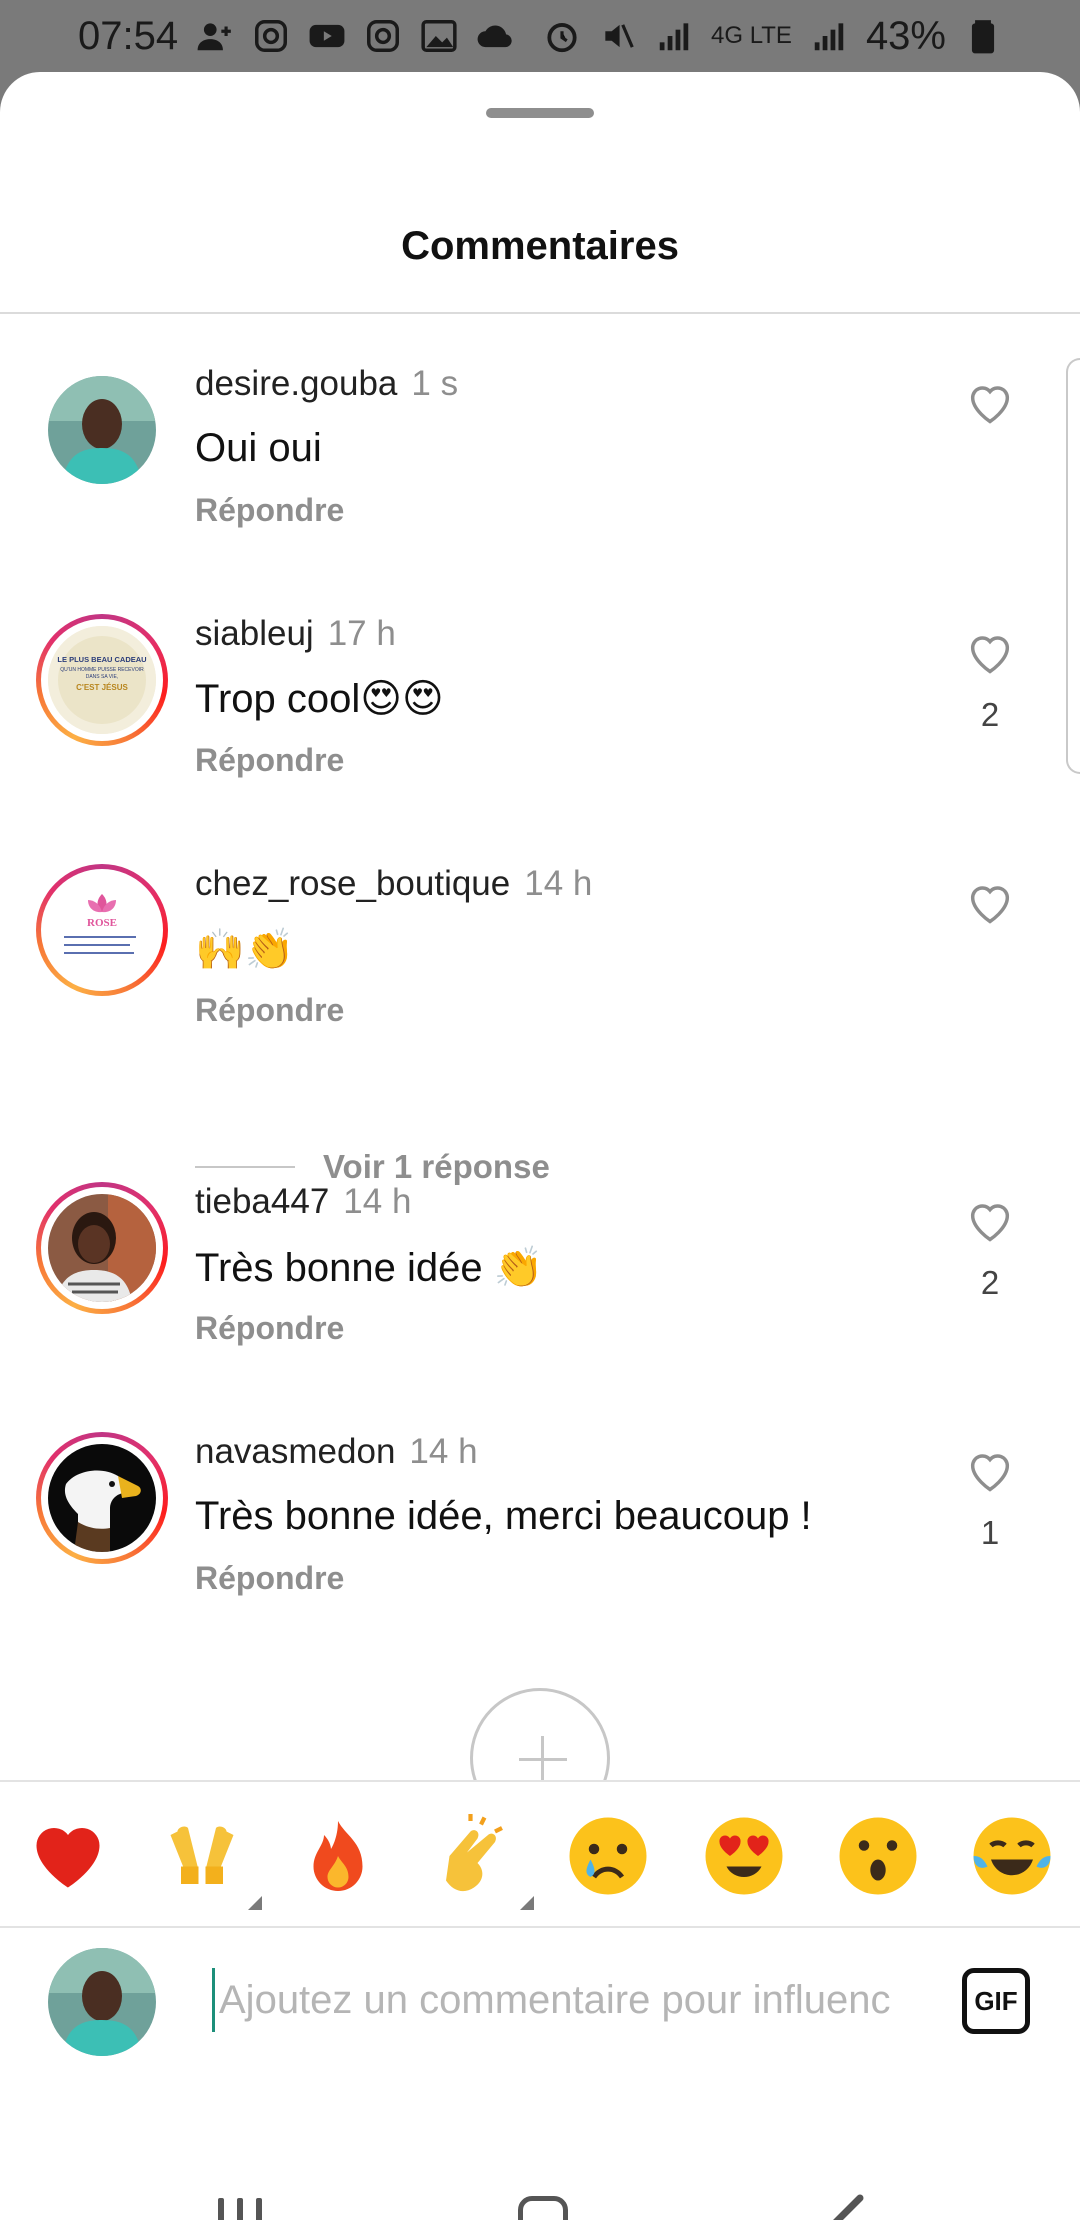  I want to click on fire-emoji-icon, so click(338, 1856).